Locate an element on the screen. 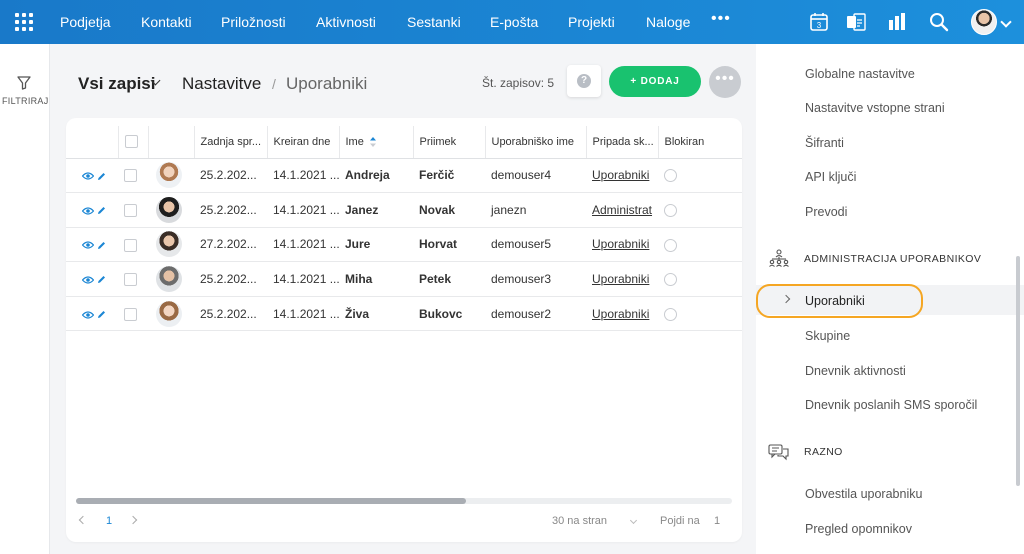 Image resolution: width=1024 pixels, height=554 pixels. settings-item-api-keys: API ključi is located at coordinates (830, 177).